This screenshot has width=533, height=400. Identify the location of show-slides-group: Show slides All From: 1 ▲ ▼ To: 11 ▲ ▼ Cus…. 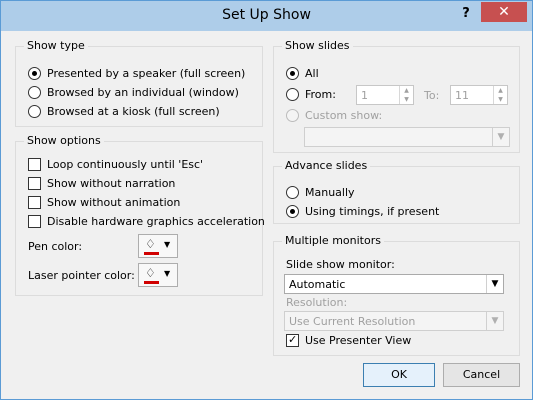
(396, 96).